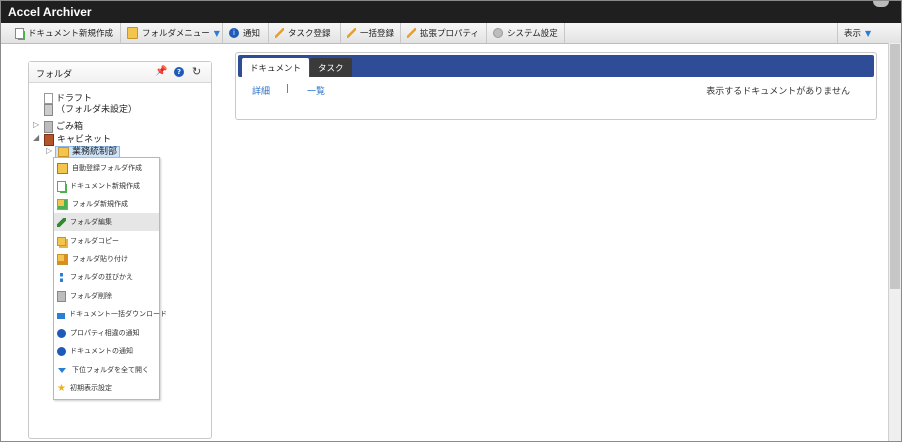  I want to click on menu-item-expand-all-subfolders: 下位フォルダを全て開く, so click(106, 370).